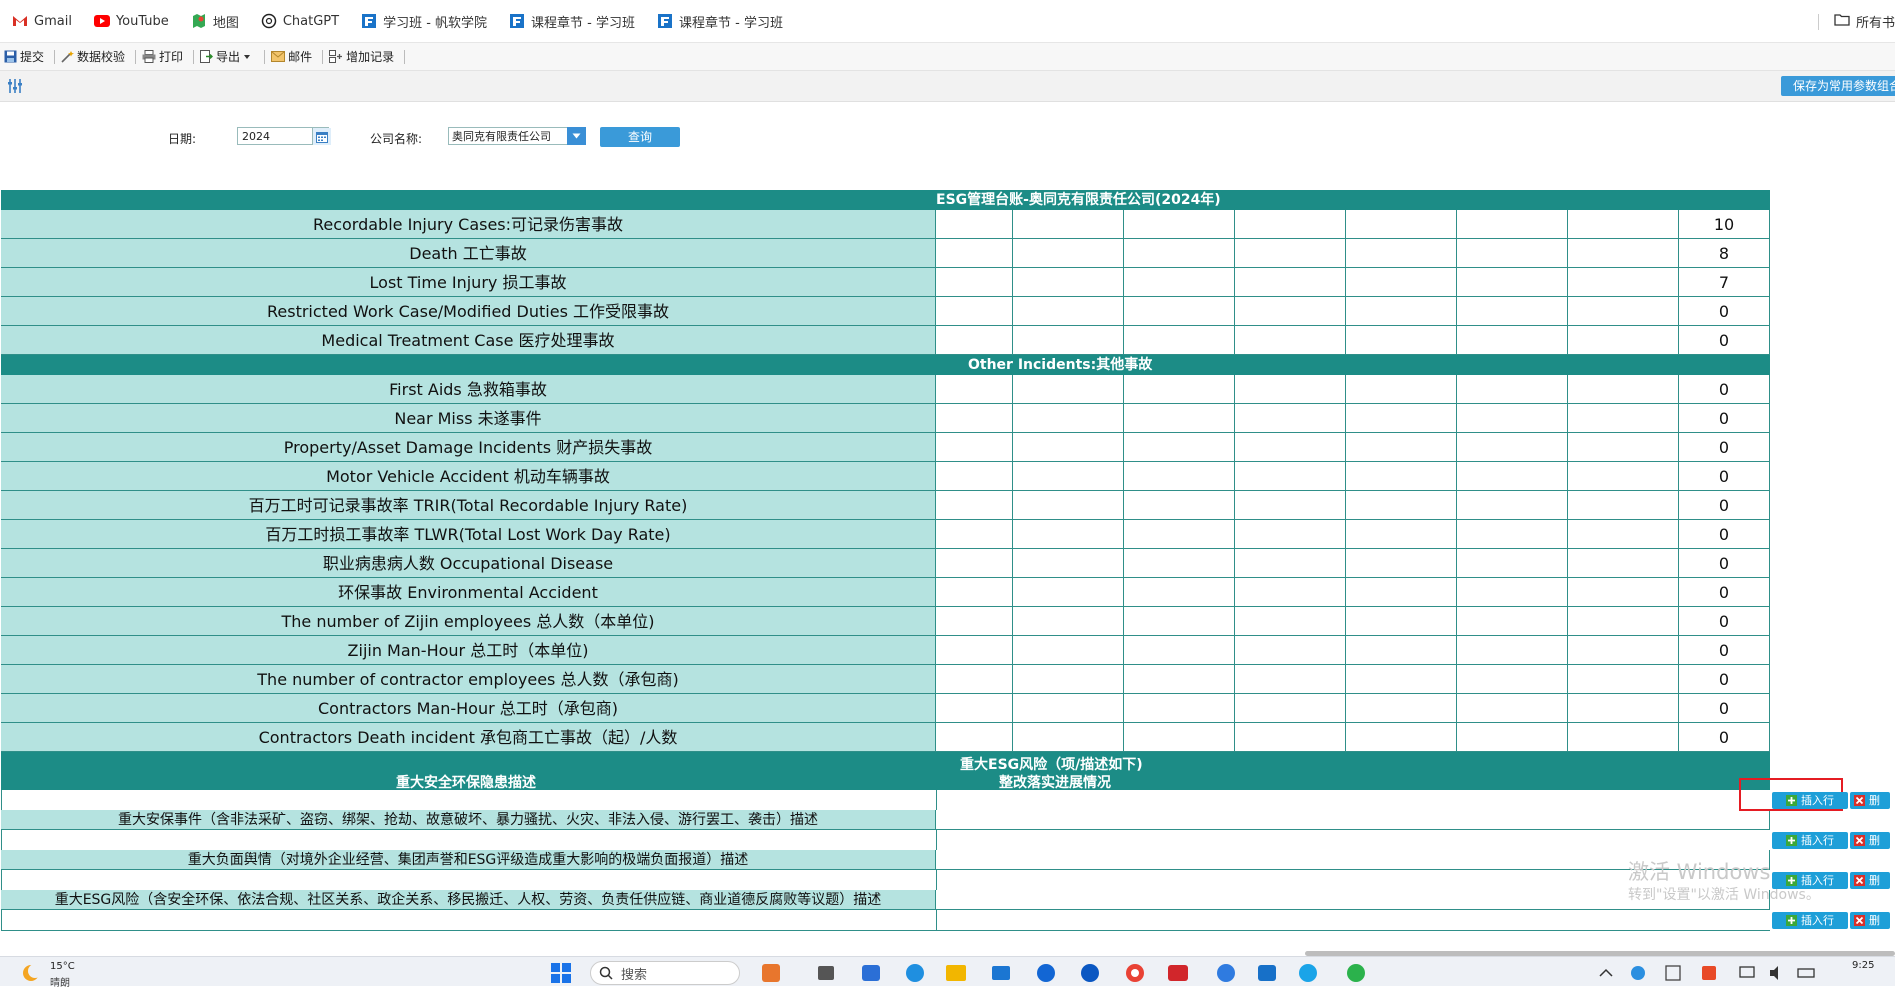 The width and height of the screenshot is (1895, 989). Describe the element at coordinates (31, 975) in the screenshot. I see `weather-sun-icon` at that location.